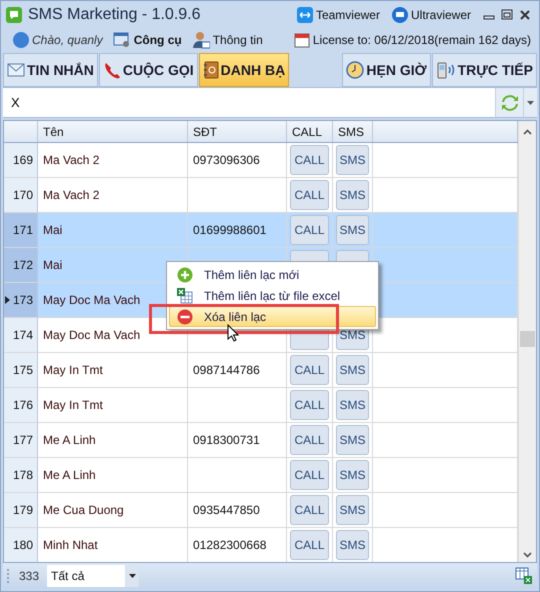 The width and height of the screenshot is (540, 592). Describe the element at coordinates (185, 274) in the screenshot. I see `plus-icon` at that location.